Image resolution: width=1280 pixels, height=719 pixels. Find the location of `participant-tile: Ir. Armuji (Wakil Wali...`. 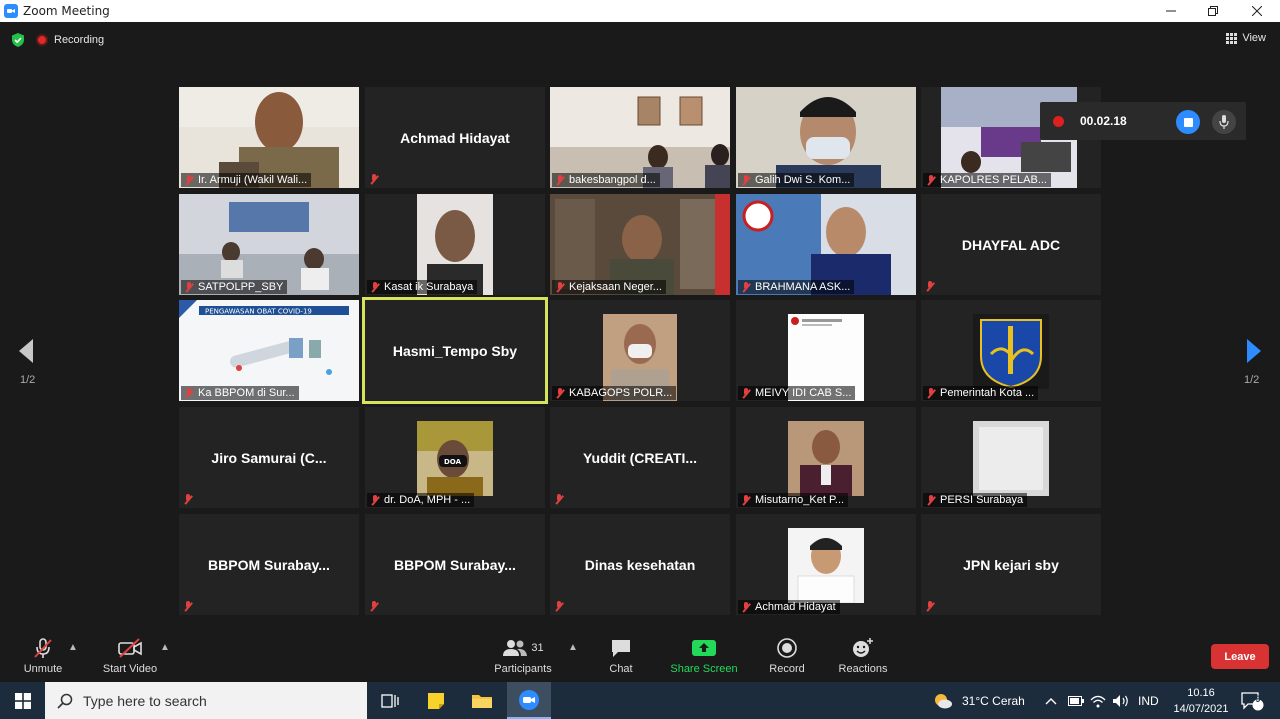

participant-tile: Ir. Armuji (Wakil Wali... is located at coordinates (269, 137).